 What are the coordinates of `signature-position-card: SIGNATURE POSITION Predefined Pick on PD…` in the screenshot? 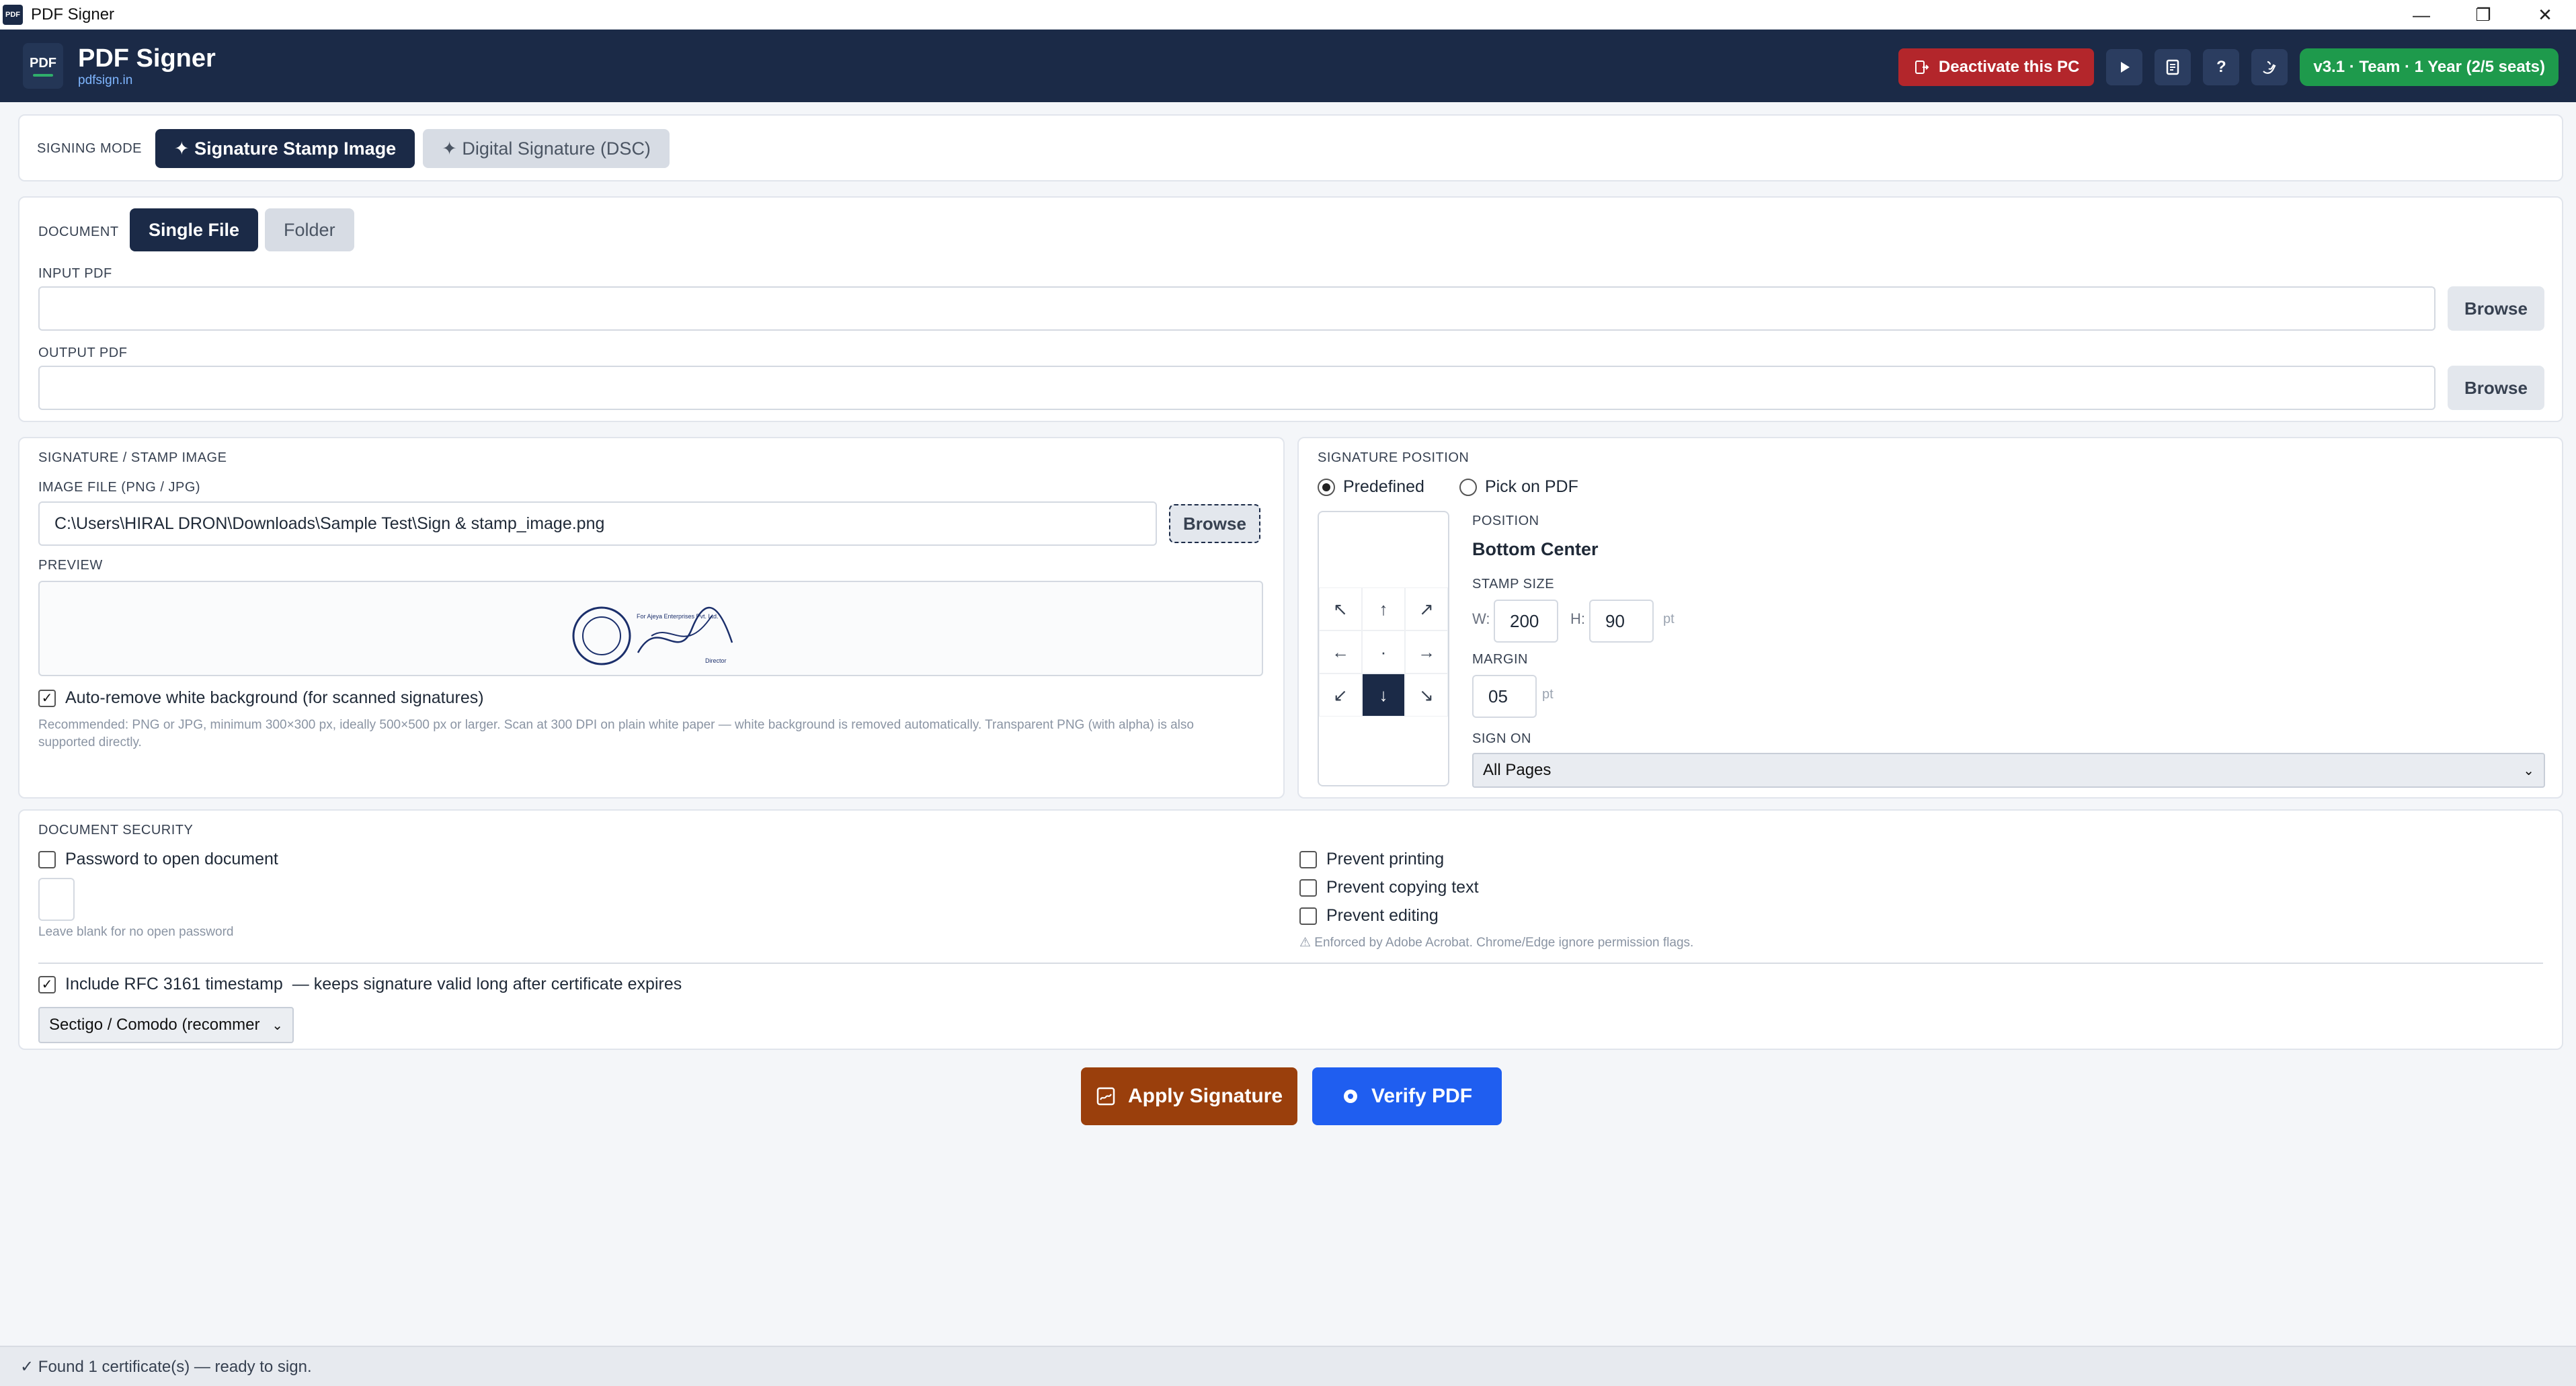 It's located at (1930, 618).